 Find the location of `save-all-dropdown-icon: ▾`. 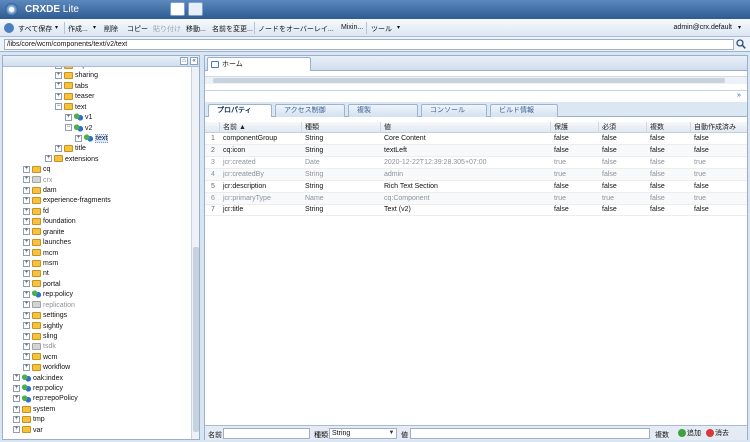

save-all-dropdown-icon: ▾ is located at coordinates (56, 27).